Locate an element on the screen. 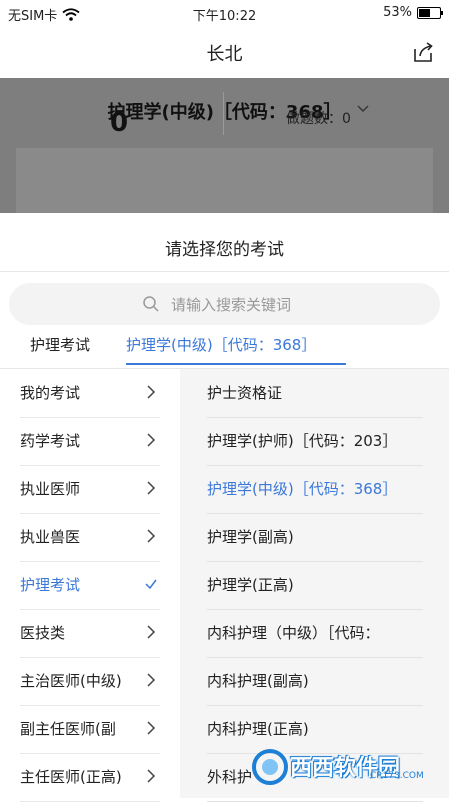 The height and width of the screenshot is (802, 449). tab-underline is located at coordinates (236, 364).